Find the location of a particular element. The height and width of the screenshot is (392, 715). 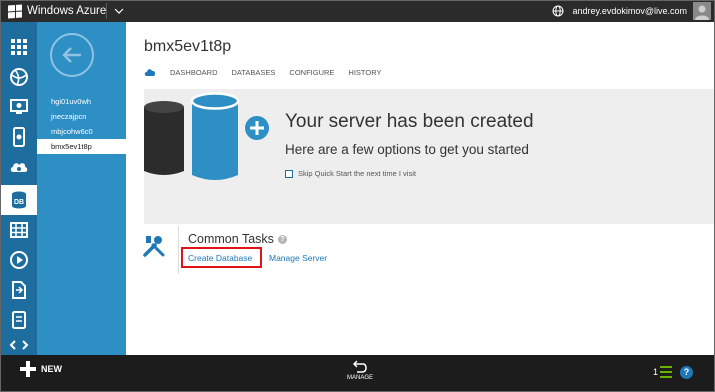

skip-quick-start-option: Skip Quick Start the next time I visit is located at coordinates (350, 173).